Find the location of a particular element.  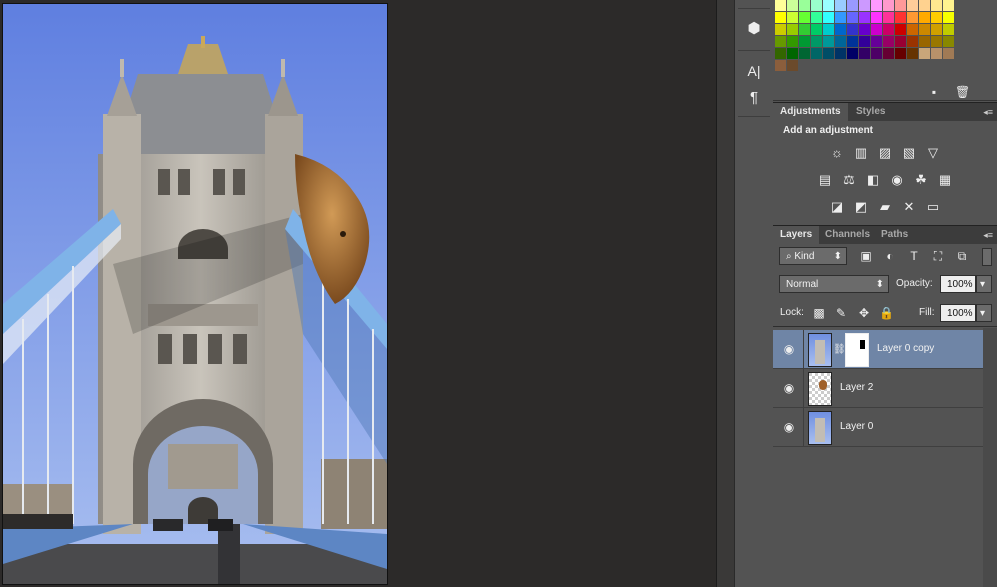

layer-name: Layer 0 is located at coordinates (856, 427).